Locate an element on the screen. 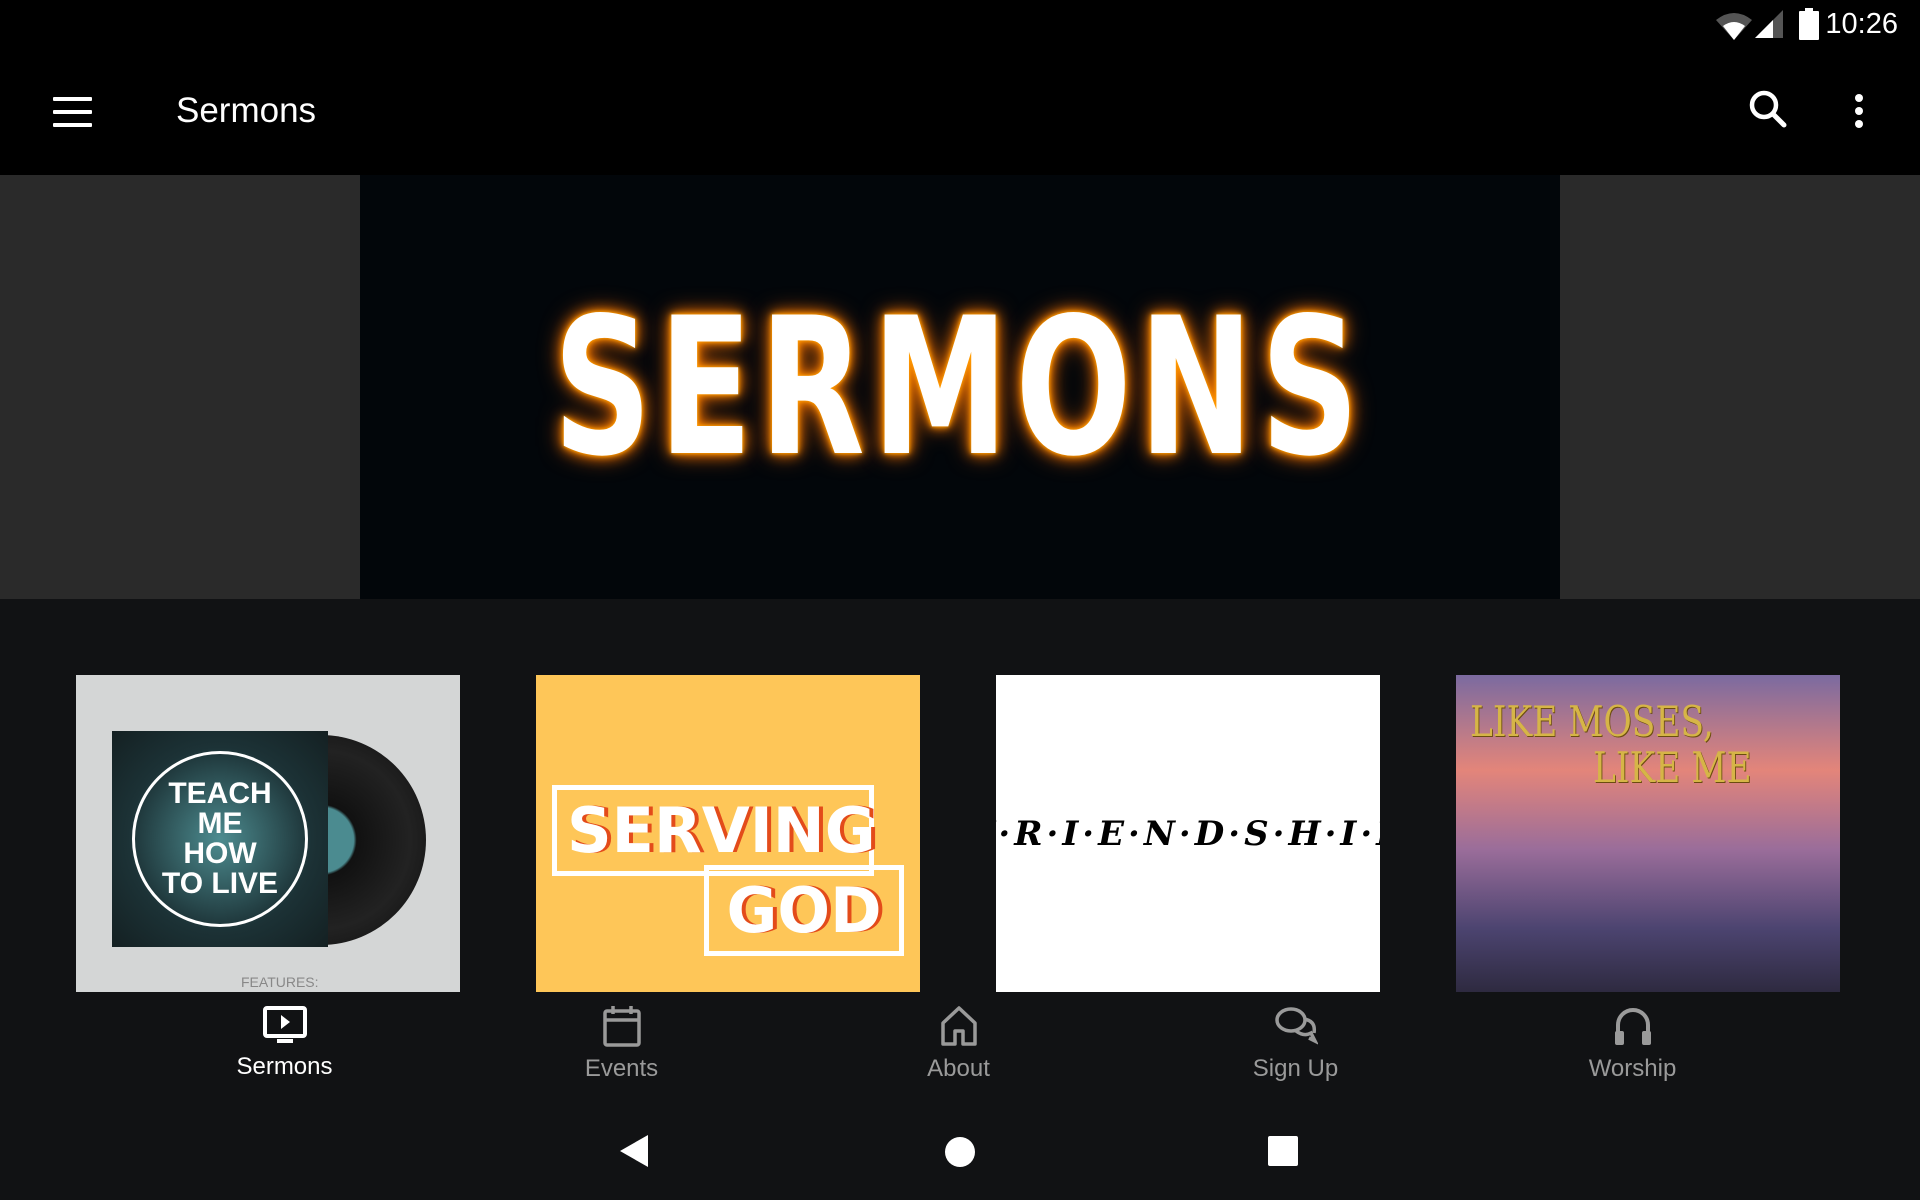 This screenshot has height=1200, width=1920. nav-sermons: Sermons is located at coordinates (284, 1055).